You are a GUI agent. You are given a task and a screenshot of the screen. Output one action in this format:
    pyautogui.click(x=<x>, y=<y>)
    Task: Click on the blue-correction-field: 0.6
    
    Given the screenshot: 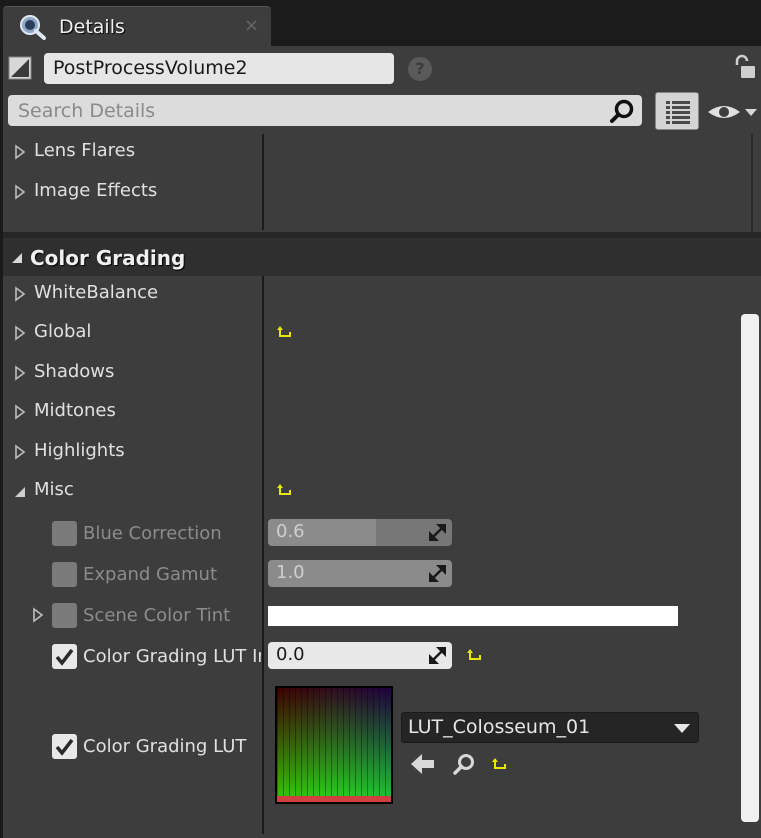 What is the action you would take?
    pyautogui.click(x=360, y=532)
    